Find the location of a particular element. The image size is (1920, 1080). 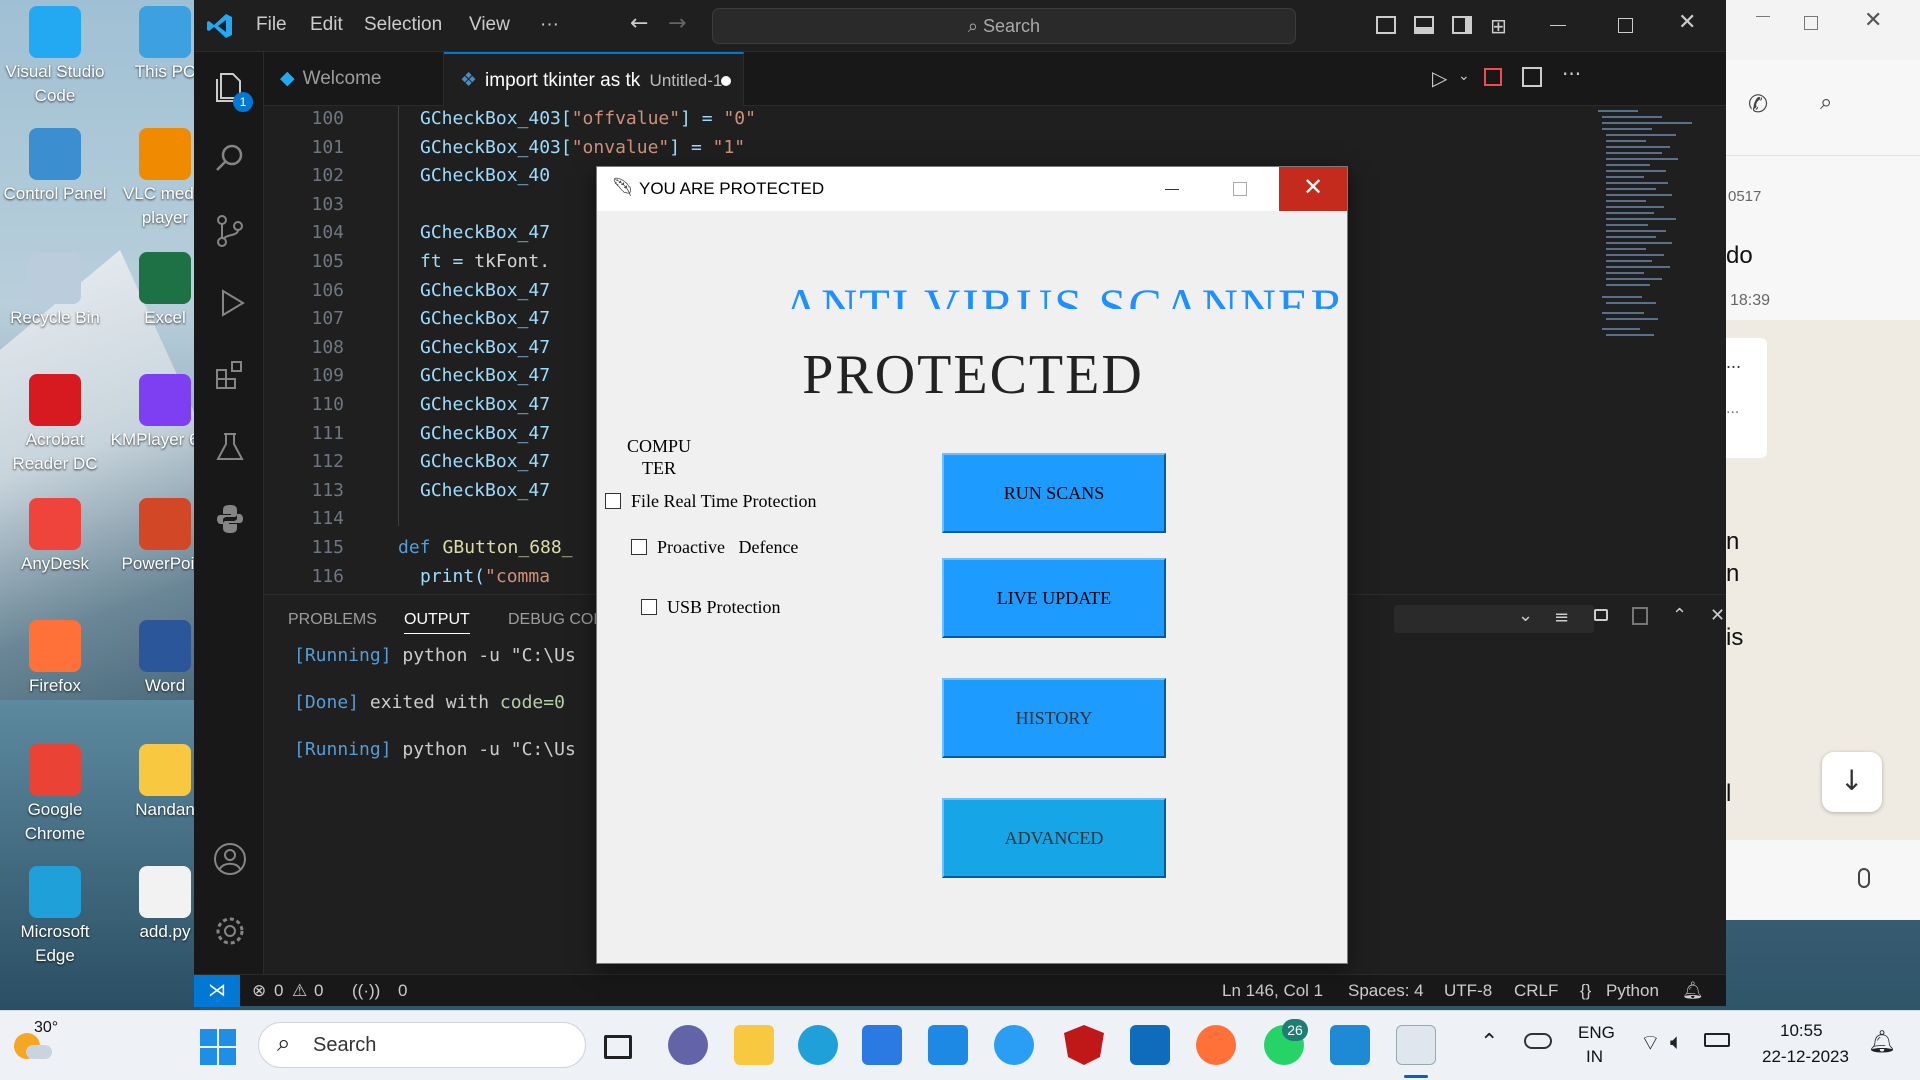

tab-problems: PROBLEMS is located at coordinates (332, 620).